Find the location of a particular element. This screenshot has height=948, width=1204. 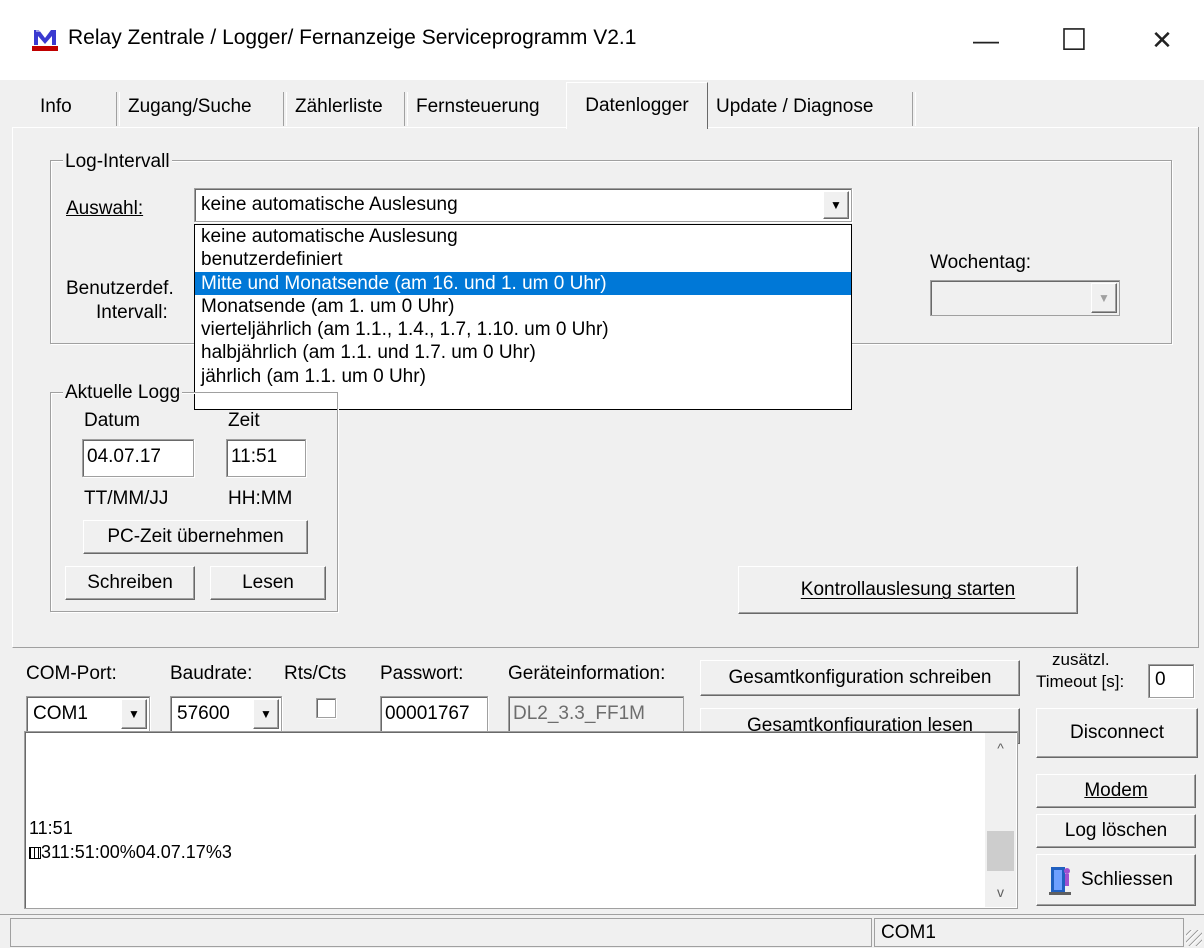

kontroll-button: Kontrollauslesung starten is located at coordinates (908, 590).